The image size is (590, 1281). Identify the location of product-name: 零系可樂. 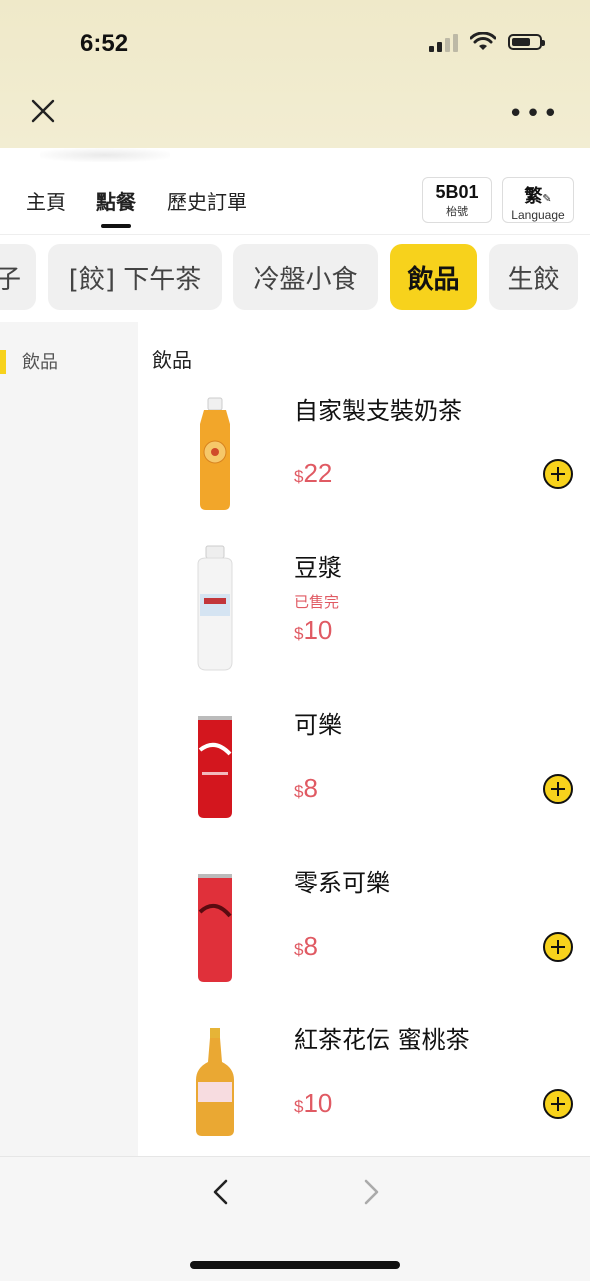
(342, 883).